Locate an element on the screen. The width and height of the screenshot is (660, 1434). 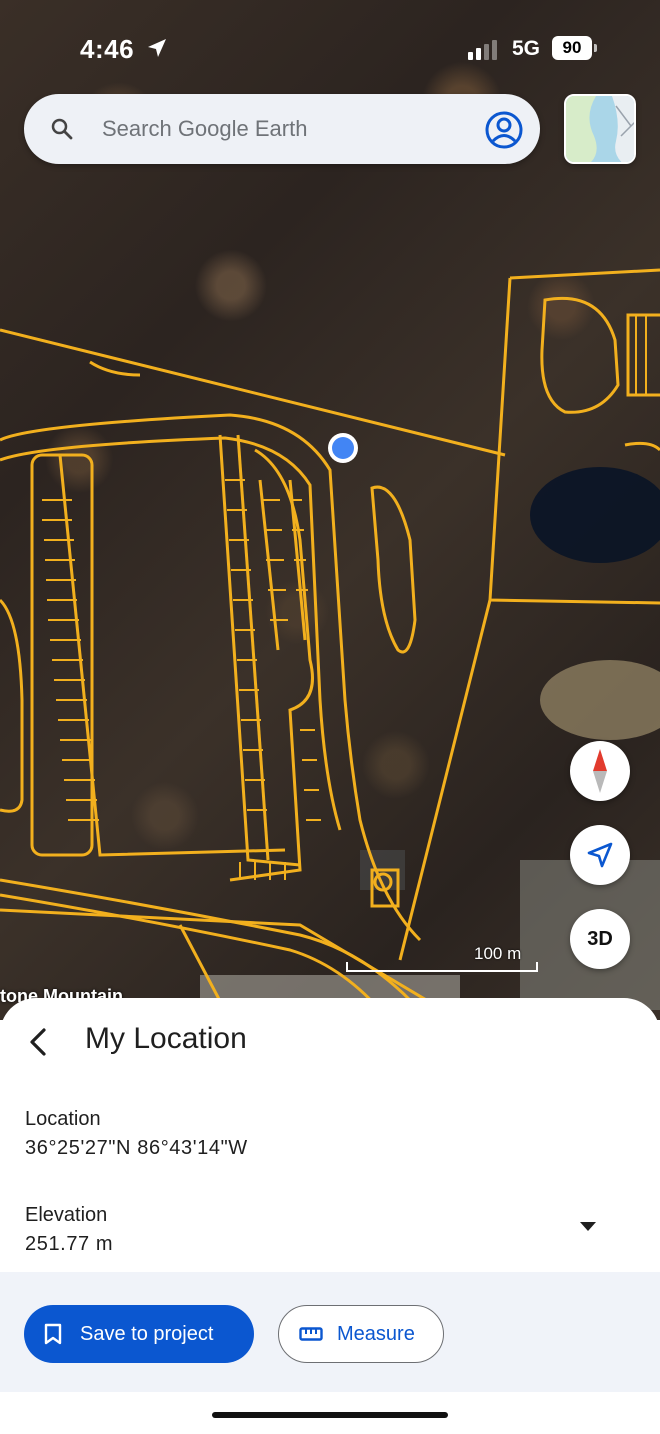
battery-icon: 90 is located at coordinates (572, 48).